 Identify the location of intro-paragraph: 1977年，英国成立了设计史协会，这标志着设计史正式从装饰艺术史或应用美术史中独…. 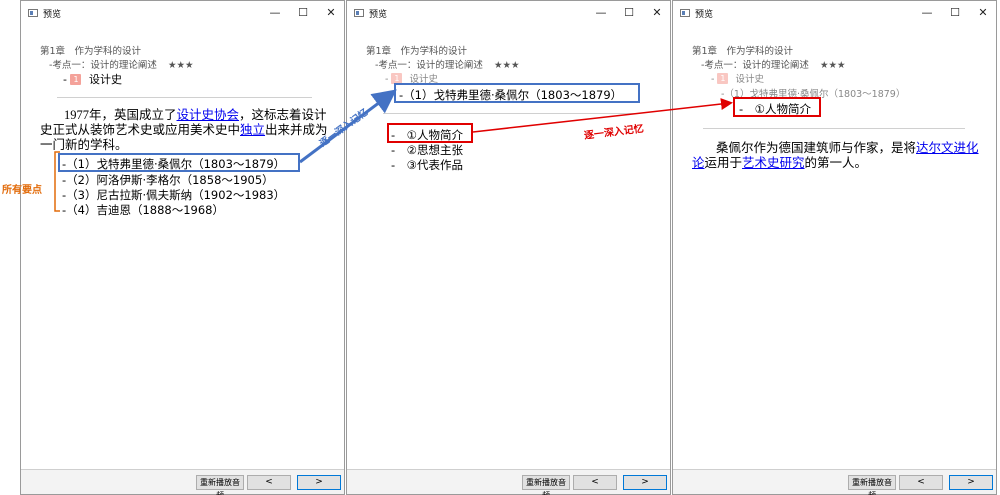
(185, 130).